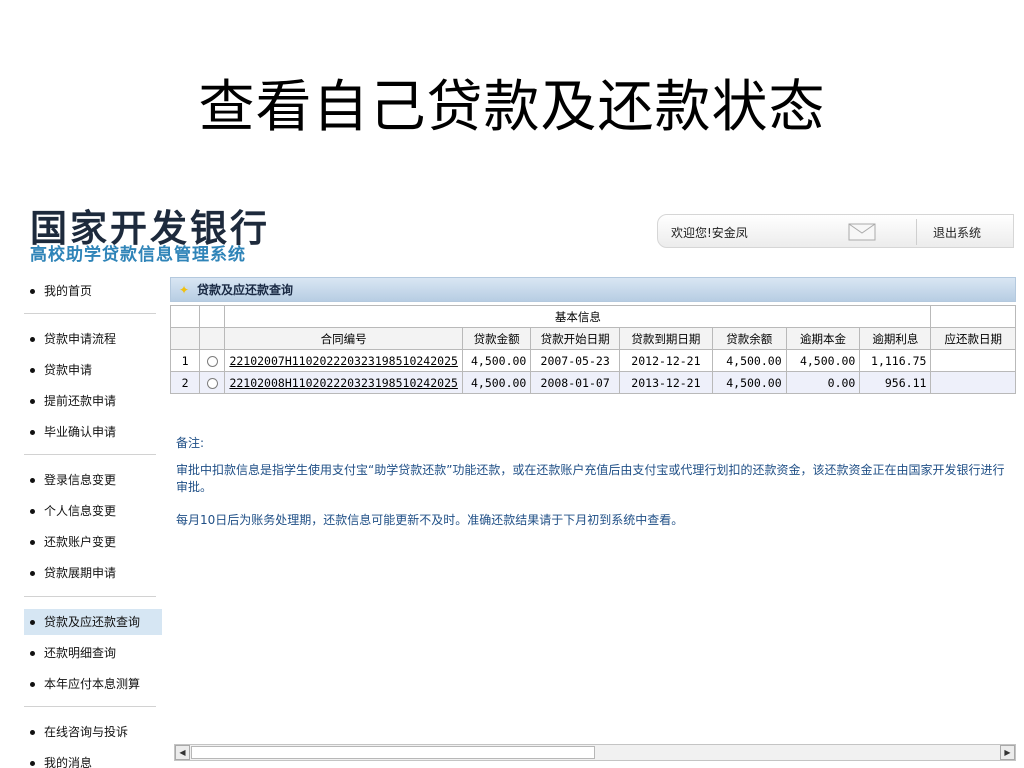 This screenshot has width=1024, height=768. What do you see at coordinates (80, 432) in the screenshot?
I see `sidebar-item-label: 毕业确认申请` at bounding box center [80, 432].